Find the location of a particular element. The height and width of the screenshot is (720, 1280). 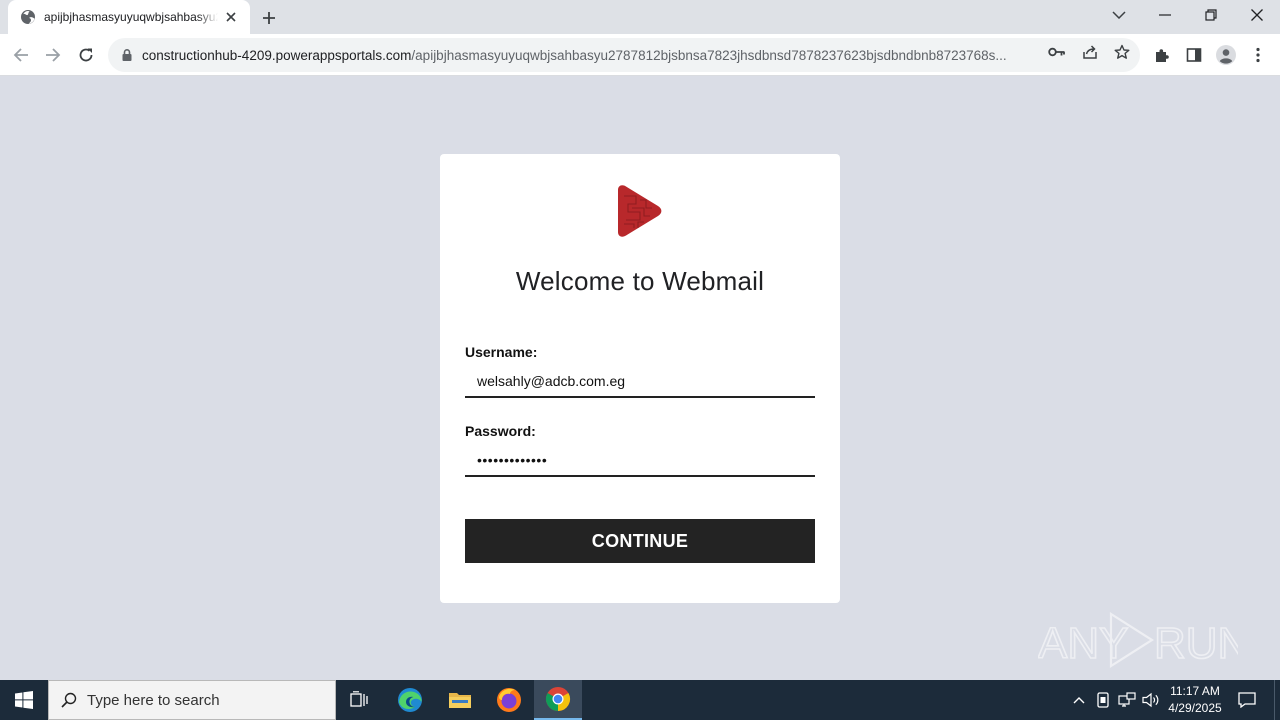

firefox-icon is located at coordinates (509, 700).